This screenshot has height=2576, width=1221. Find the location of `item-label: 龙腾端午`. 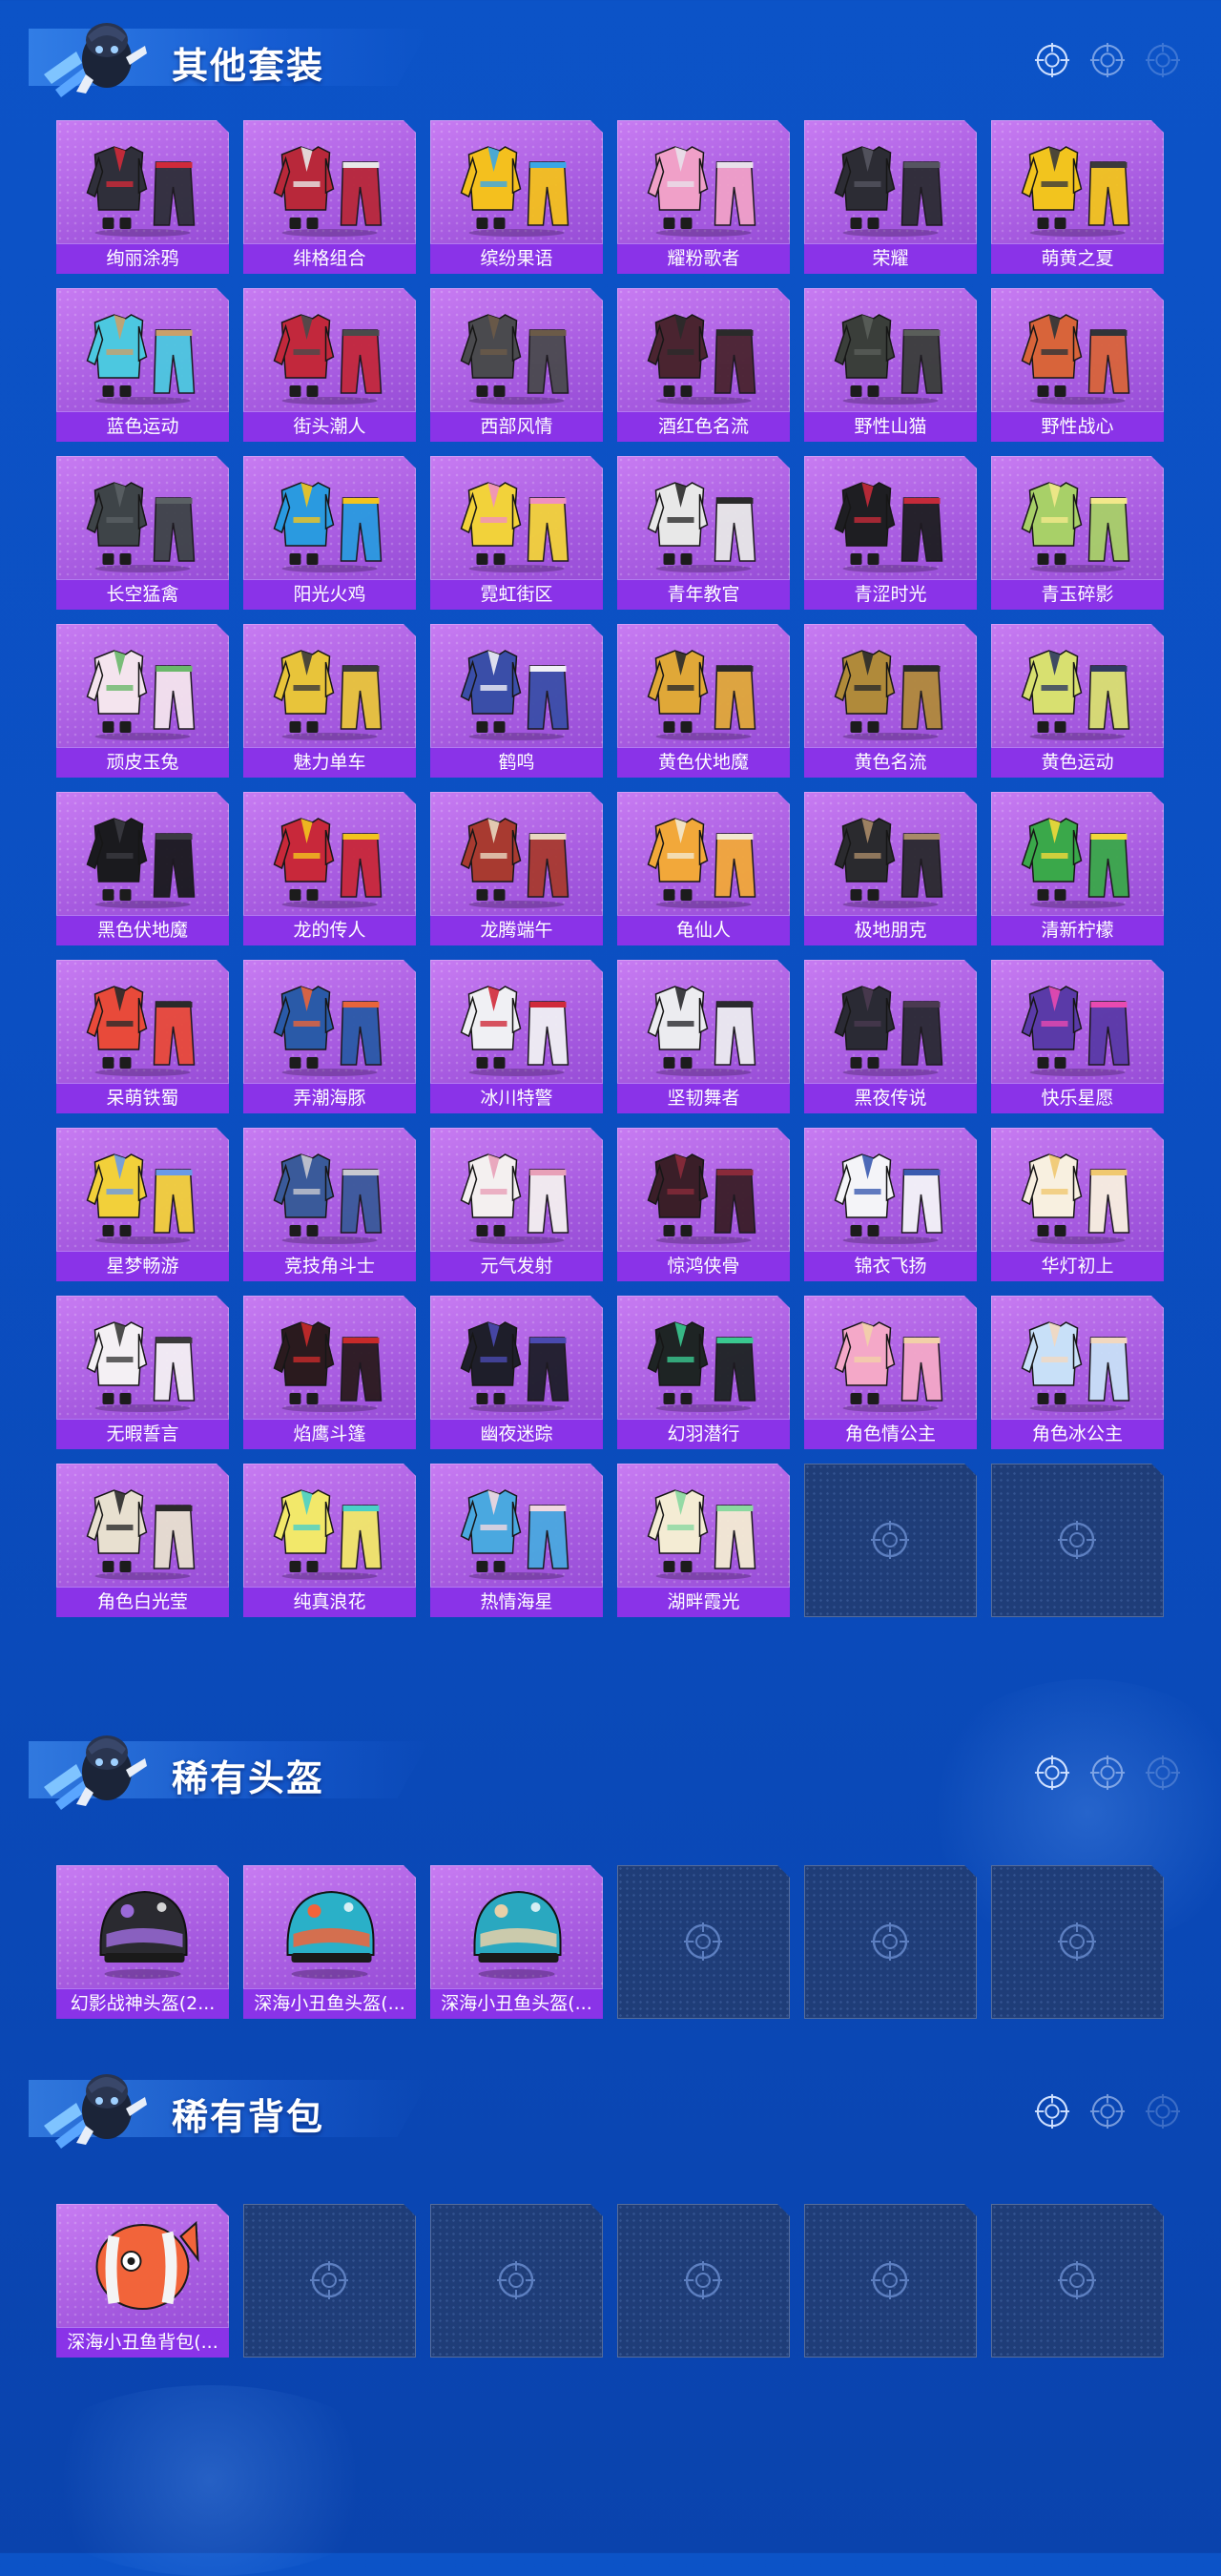

item-label: 龙腾端午 is located at coordinates (516, 930).